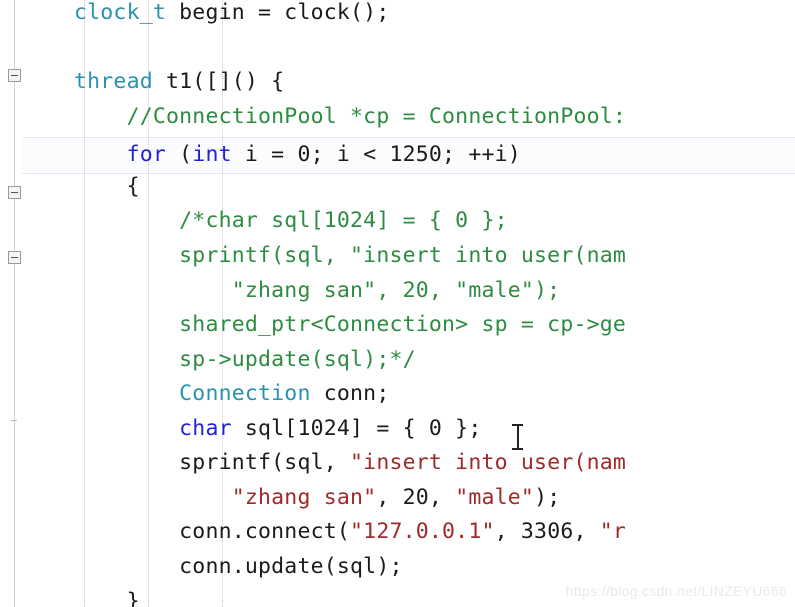 The image size is (795, 607). I want to click on code-token-plain: conn.update(sql);, so click(238, 566).